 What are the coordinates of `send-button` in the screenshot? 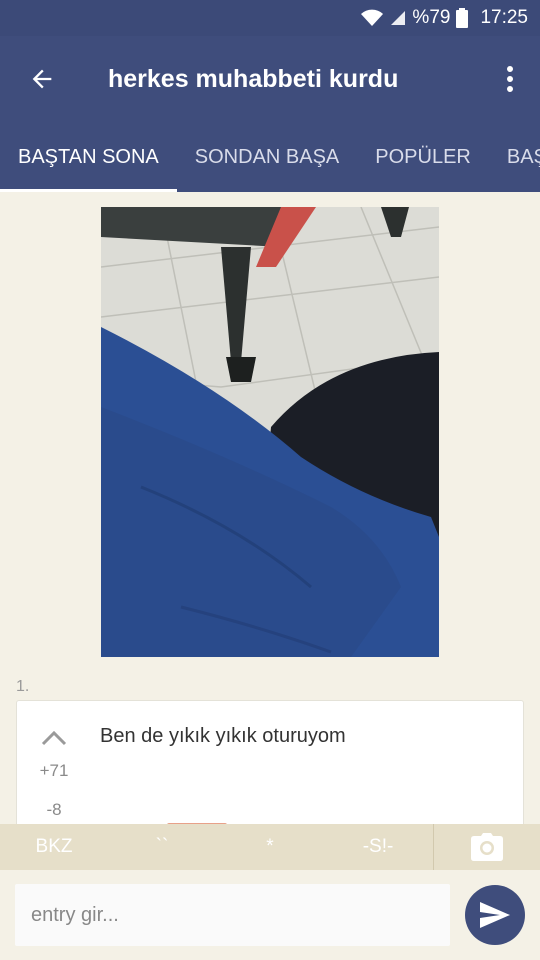 It's located at (495, 915).